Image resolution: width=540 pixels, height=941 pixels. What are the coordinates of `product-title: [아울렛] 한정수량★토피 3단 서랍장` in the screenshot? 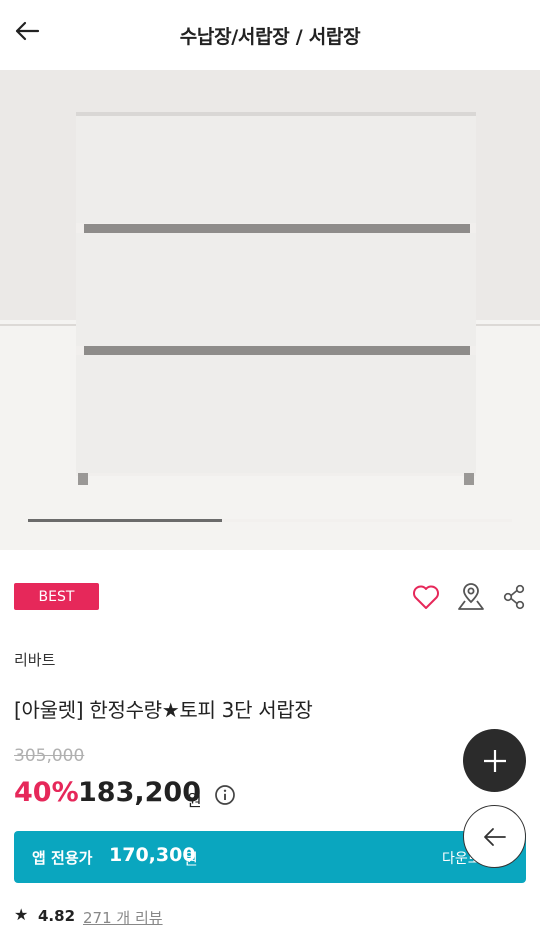 It's located at (163, 710).